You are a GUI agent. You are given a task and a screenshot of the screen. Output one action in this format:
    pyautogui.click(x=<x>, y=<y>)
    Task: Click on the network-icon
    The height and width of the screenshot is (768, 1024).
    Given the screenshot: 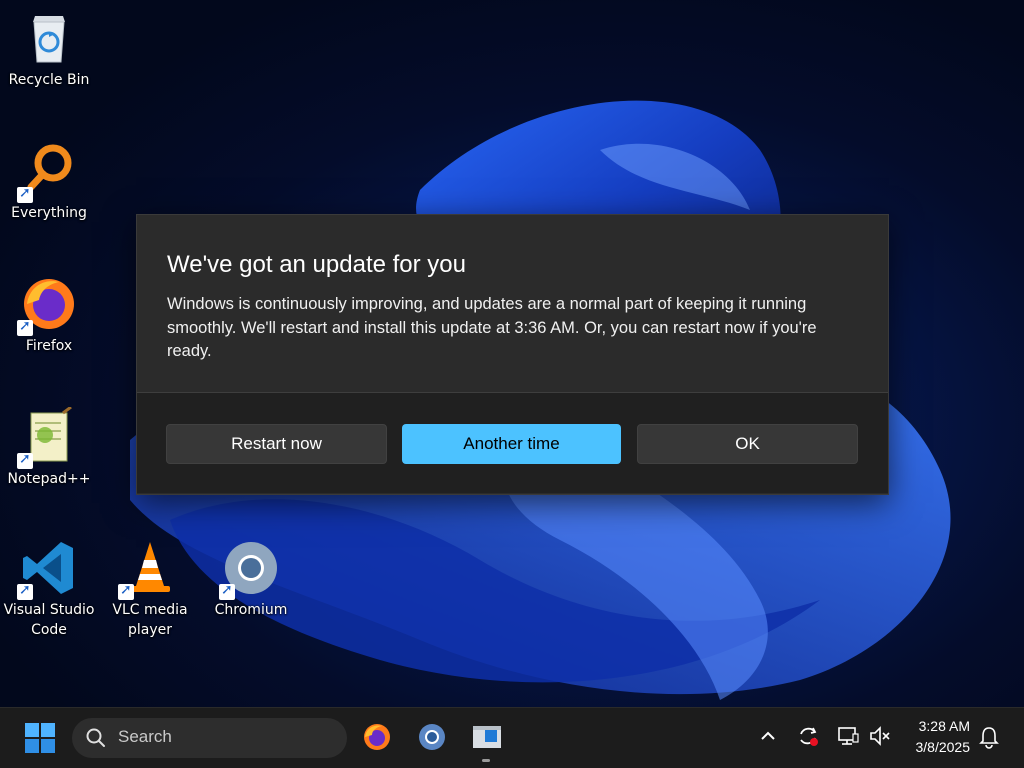 What is the action you would take?
    pyautogui.click(x=848, y=736)
    